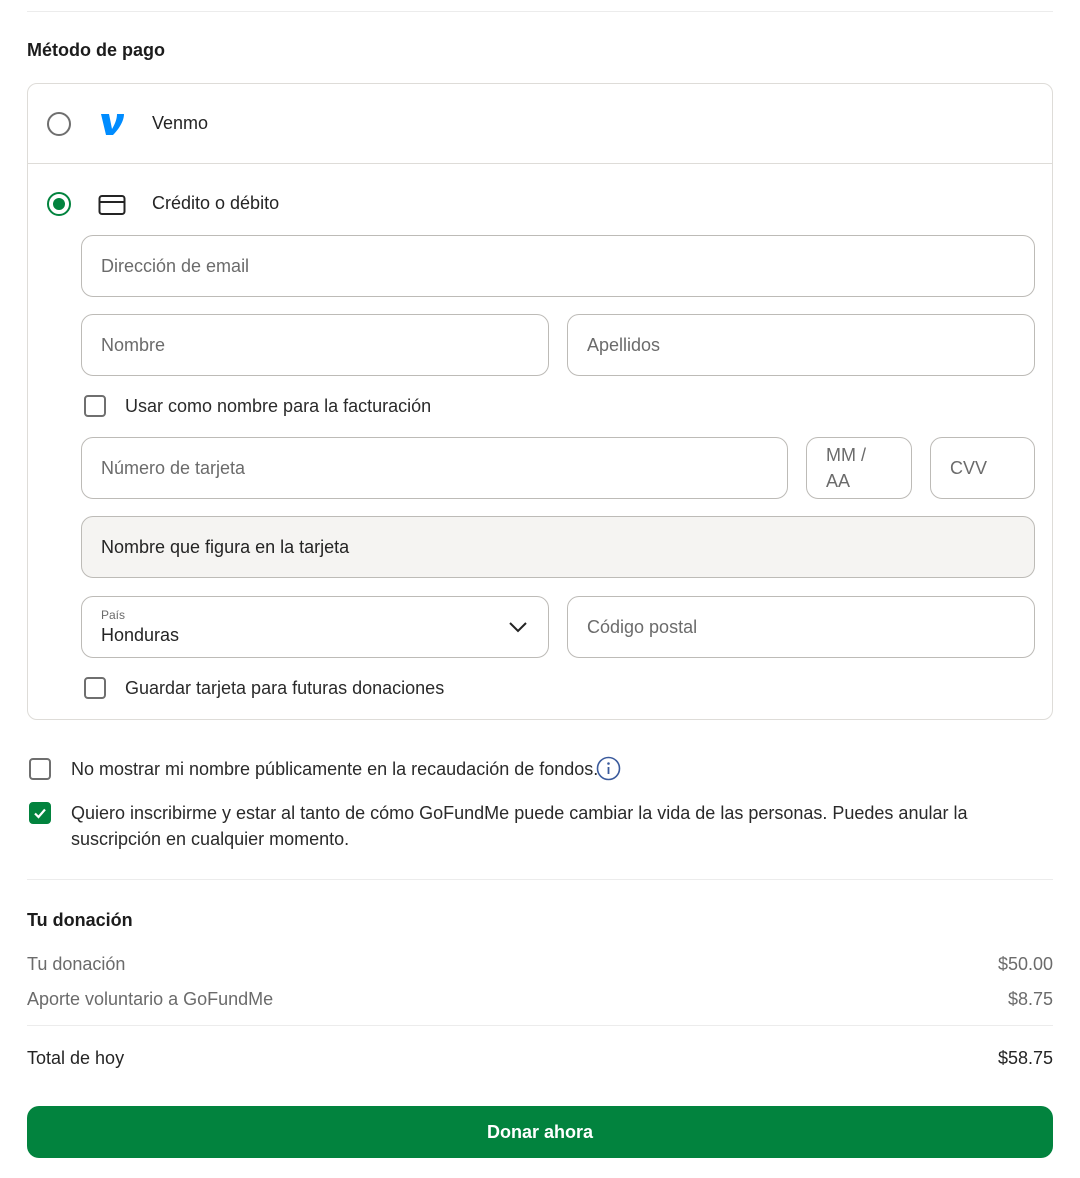  What do you see at coordinates (150, 999) in the screenshot?
I see `tip-label: Aporte voluntario a GoFundMe` at bounding box center [150, 999].